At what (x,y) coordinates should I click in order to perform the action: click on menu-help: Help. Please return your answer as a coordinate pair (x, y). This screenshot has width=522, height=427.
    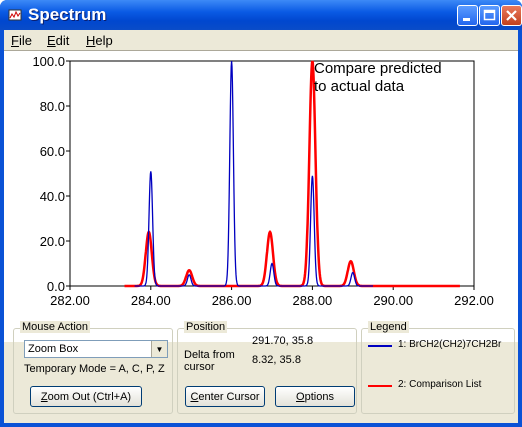
    Looking at the image, I should click on (99, 40).